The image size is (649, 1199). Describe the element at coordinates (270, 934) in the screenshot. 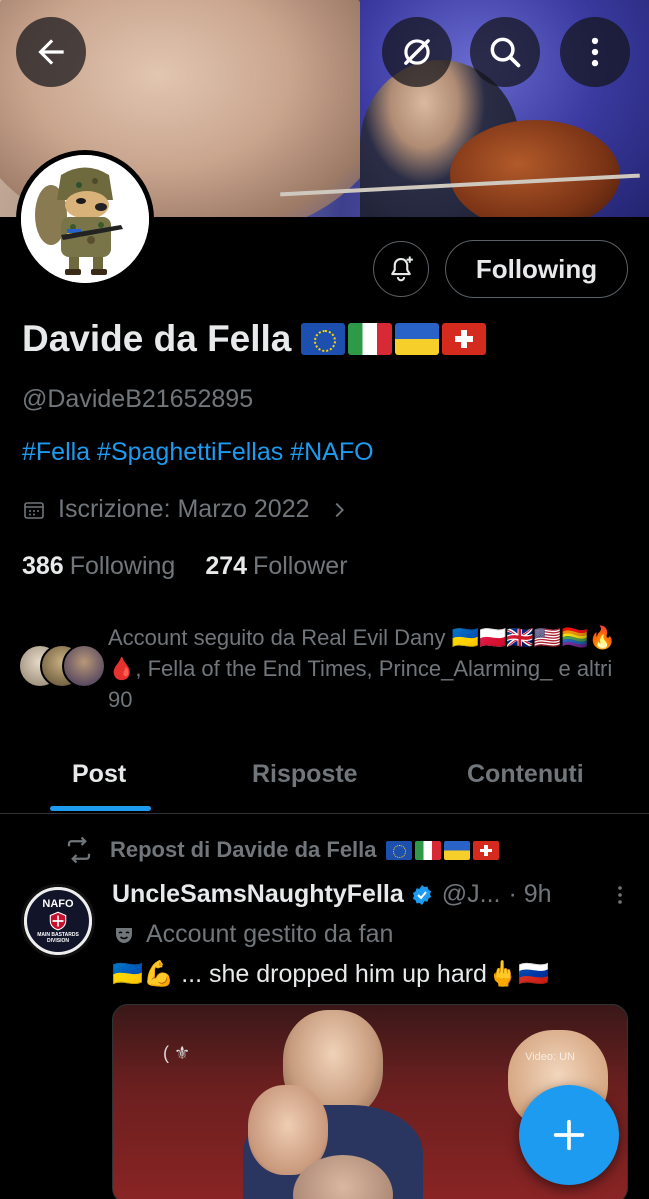

I see `fan-account-text: Account gestito da fan` at that location.